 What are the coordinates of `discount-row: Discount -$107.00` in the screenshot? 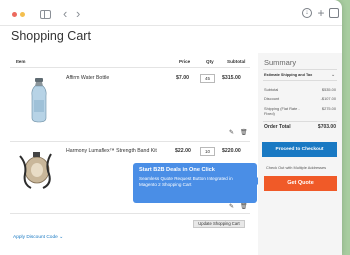 It's located at (300, 98).